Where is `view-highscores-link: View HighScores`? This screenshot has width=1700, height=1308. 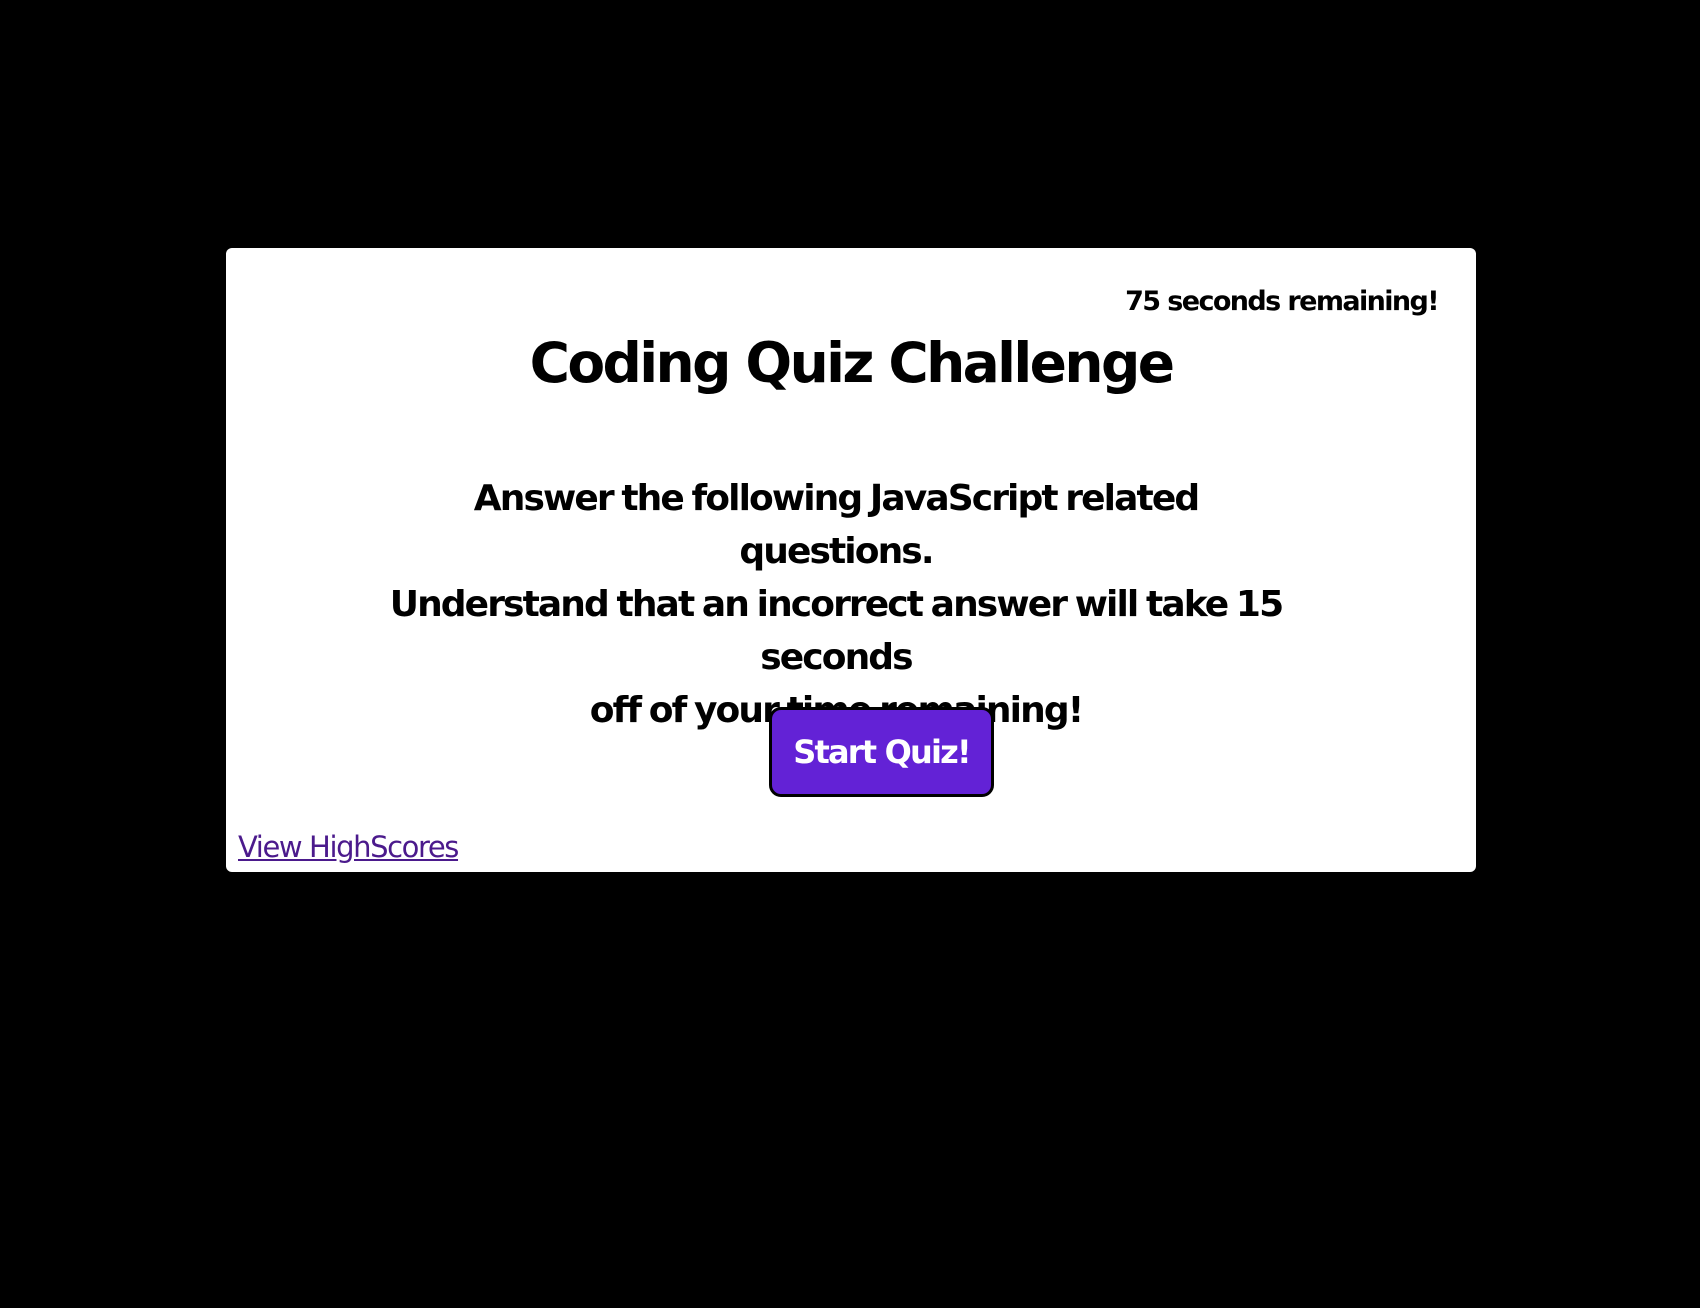 view-highscores-link: View HighScores is located at coordinates (348, 847).